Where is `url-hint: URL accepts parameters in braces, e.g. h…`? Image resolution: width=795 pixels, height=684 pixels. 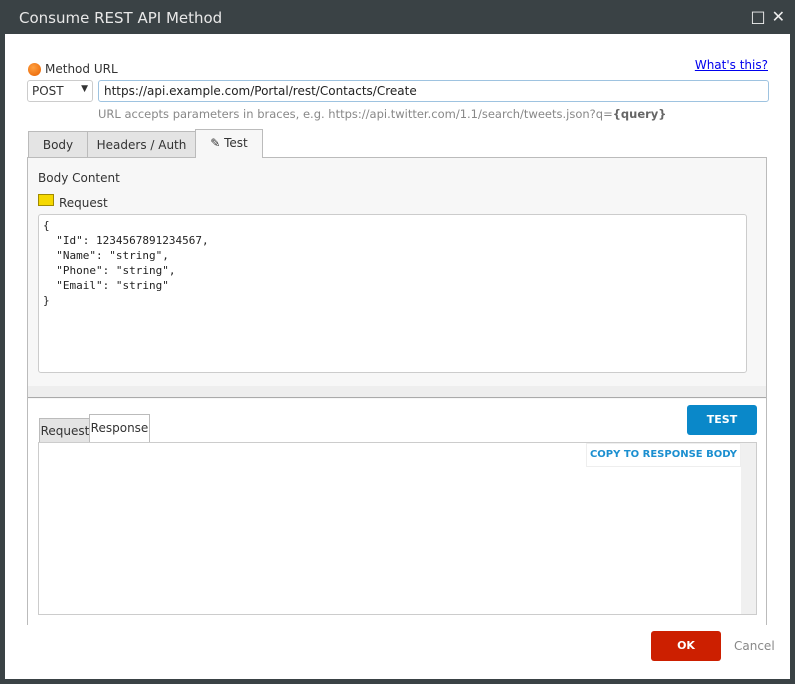
url-hint: URL accepts parameters in braces, e.g. h… is located at coordinates (382, 114).